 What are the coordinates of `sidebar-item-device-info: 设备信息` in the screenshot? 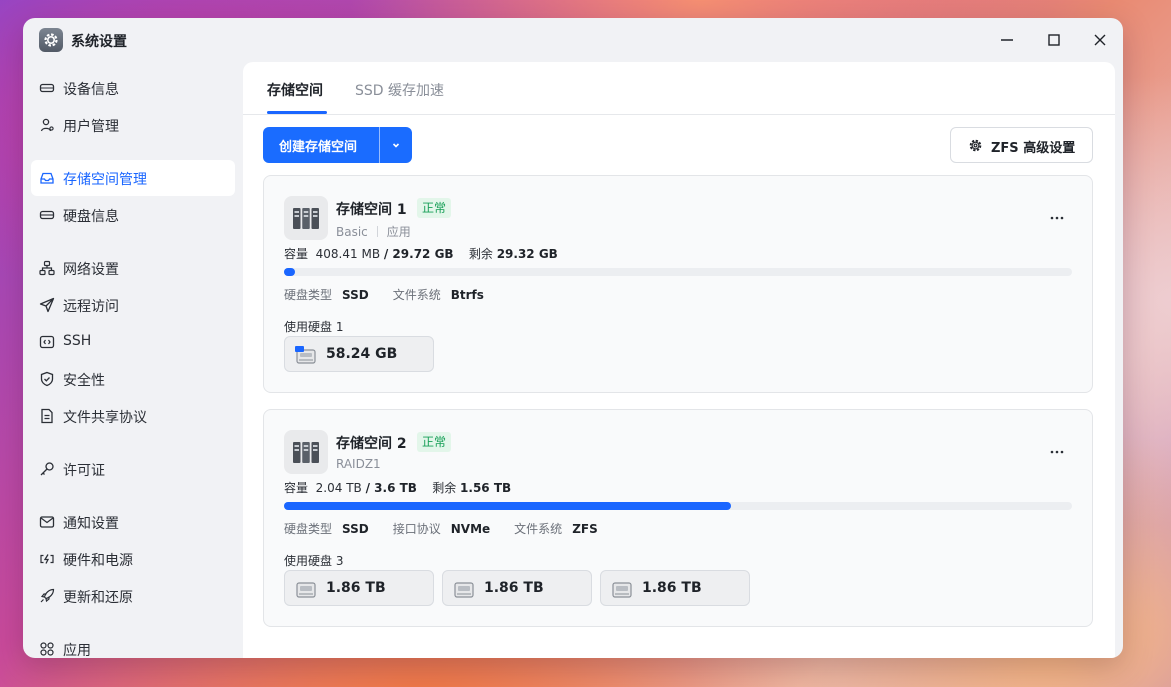 It's located at (133, 88).